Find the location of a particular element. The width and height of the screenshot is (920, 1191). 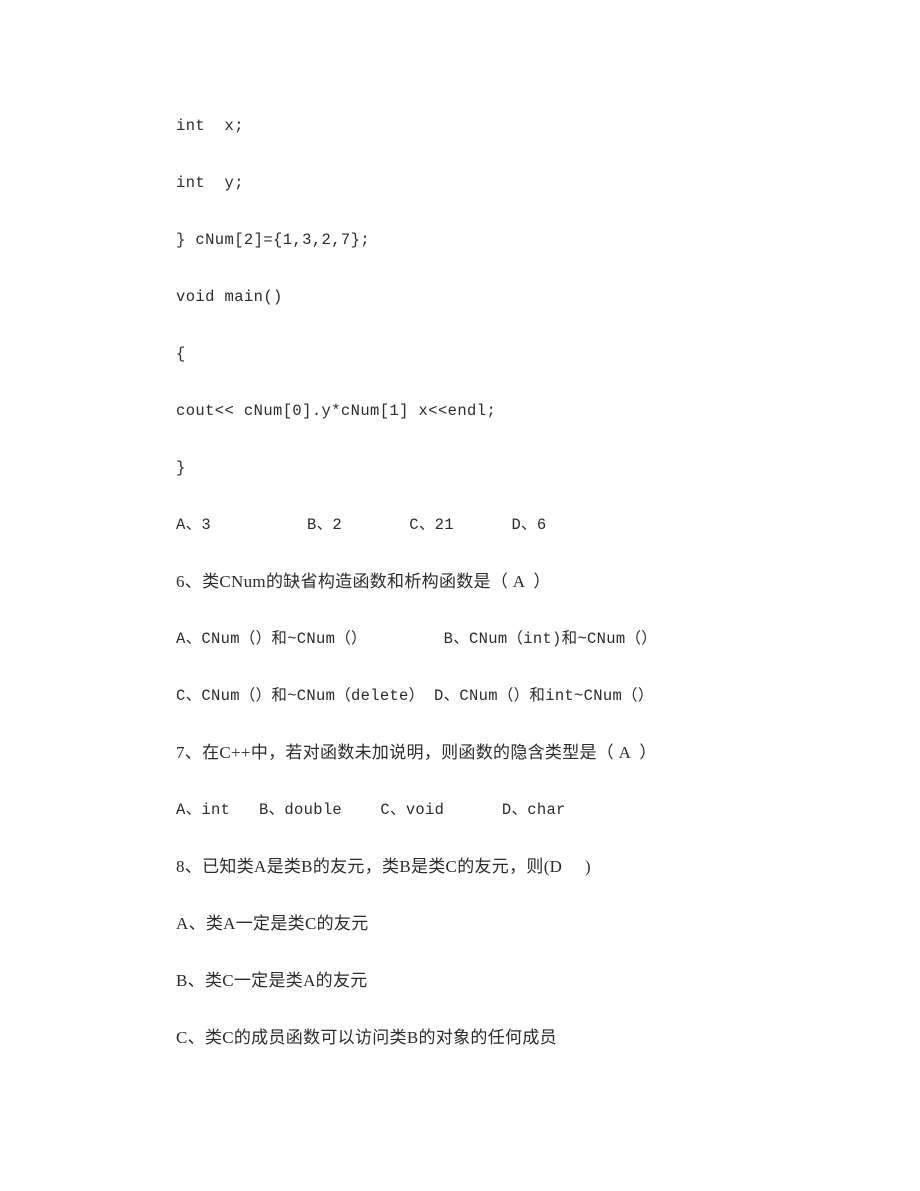

question-7-options: A、int B、double C、void D、char is located at coordinates (371, 810).